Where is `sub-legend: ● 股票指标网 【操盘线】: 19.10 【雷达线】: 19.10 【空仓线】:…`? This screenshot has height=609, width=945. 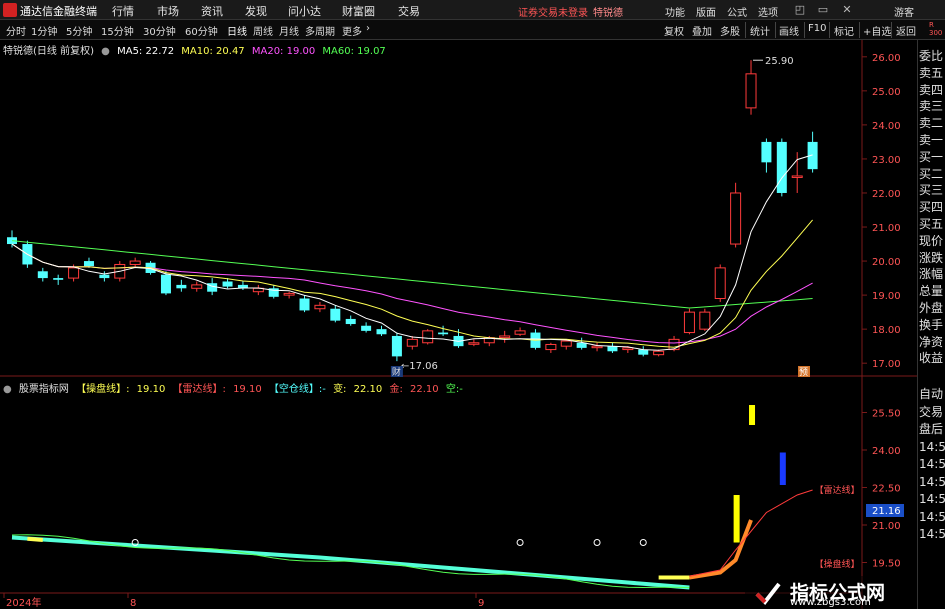
sub-legend: ● 股票指标网 【操盘线】: 19.10 【雷达线】: 19.10 【空仓线】:… is located at coordinates (235, 387).